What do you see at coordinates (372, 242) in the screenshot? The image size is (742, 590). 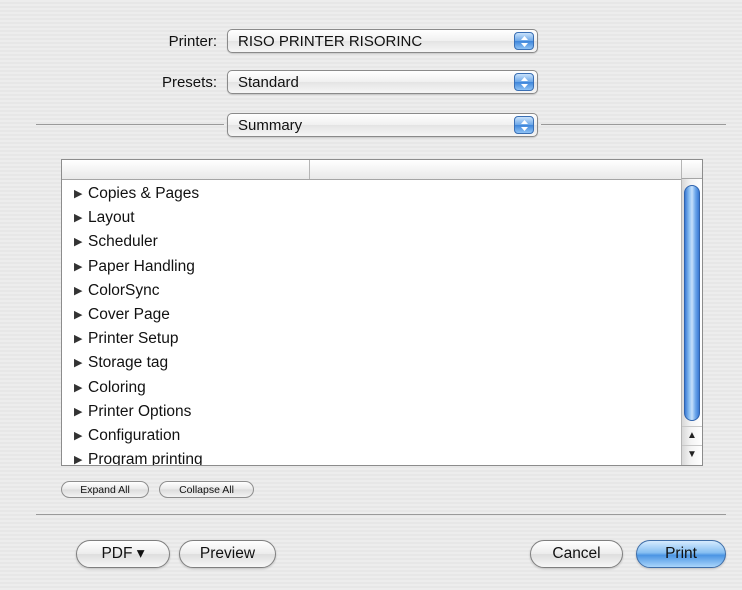 I see `outline-item: ▶ Scheduler` at bounding box center [372, 242].